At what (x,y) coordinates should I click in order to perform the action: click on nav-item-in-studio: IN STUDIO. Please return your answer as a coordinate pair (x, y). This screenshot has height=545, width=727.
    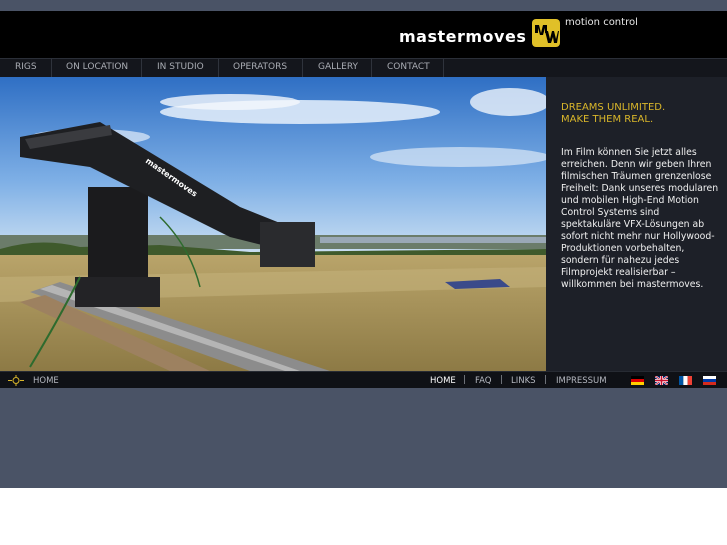
    Looking at the image, I should click on (180, 67).